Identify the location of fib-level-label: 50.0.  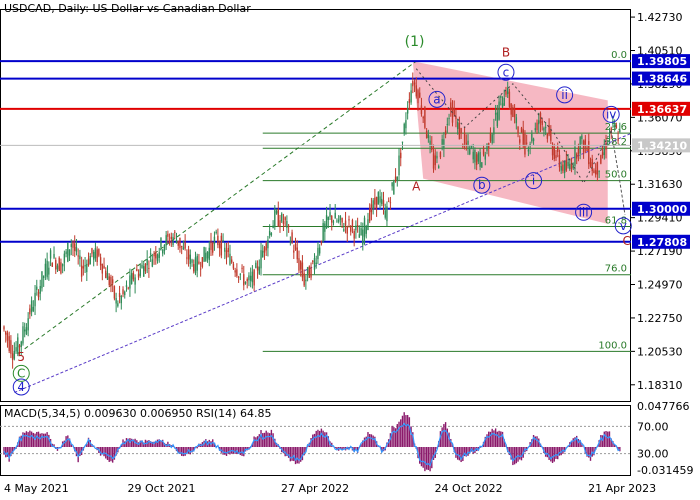
(616, 175).